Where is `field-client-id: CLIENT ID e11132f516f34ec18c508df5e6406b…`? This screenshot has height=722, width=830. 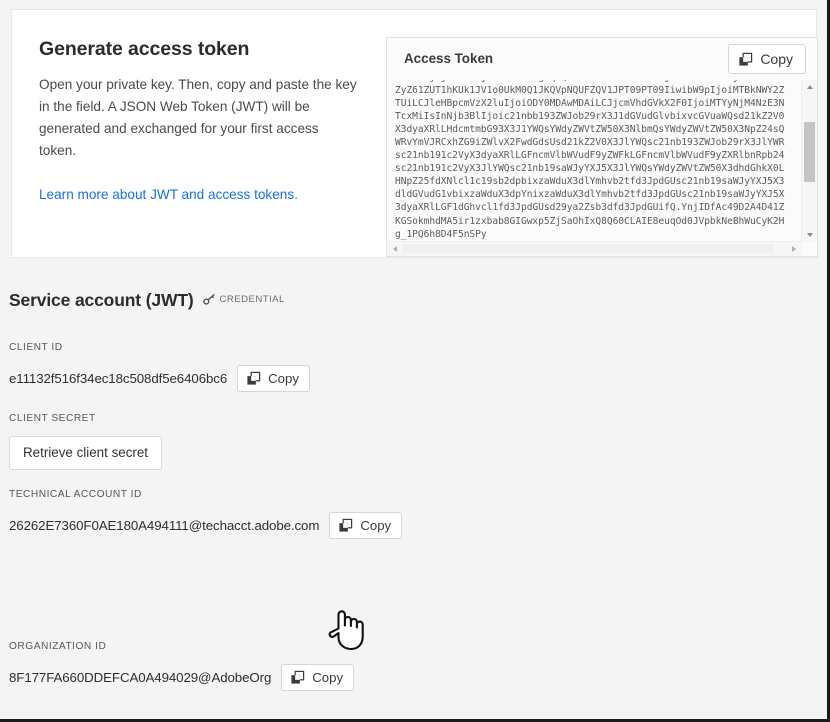
field-client-id: CLIENT ID e11132f516f34ec18c508df5e6406b… is located at coordinates (159, 367).